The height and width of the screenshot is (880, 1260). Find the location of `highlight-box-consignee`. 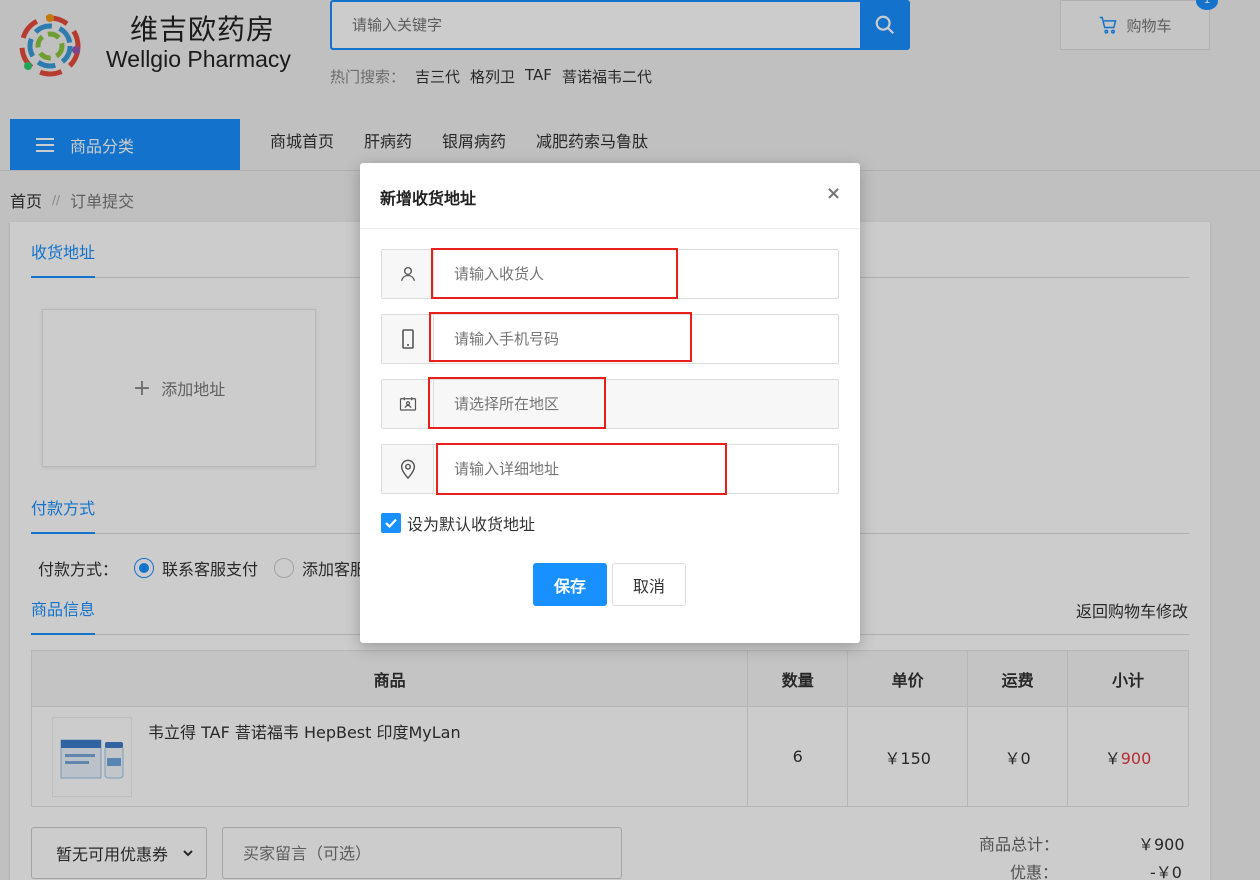

highlight-box-consignee is located at coordinates (554, 273).